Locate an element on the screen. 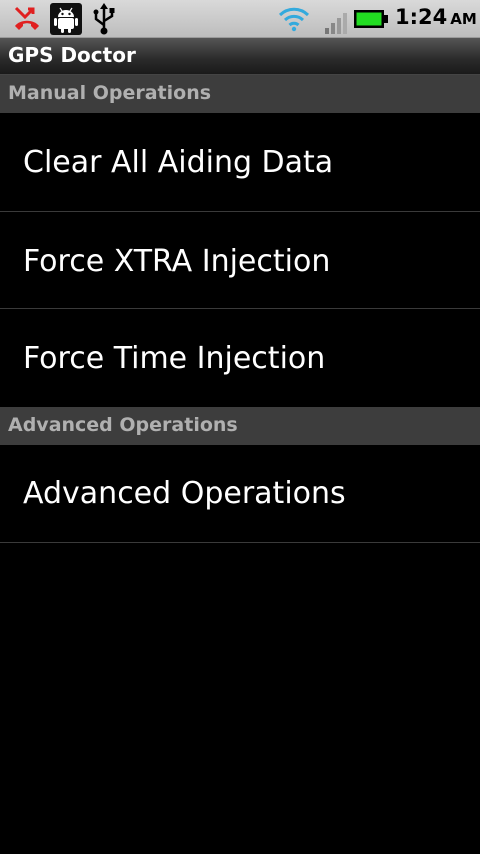 This screenshot has height=854, width=480. missed-call-icon is located at coordinates (26, 18).